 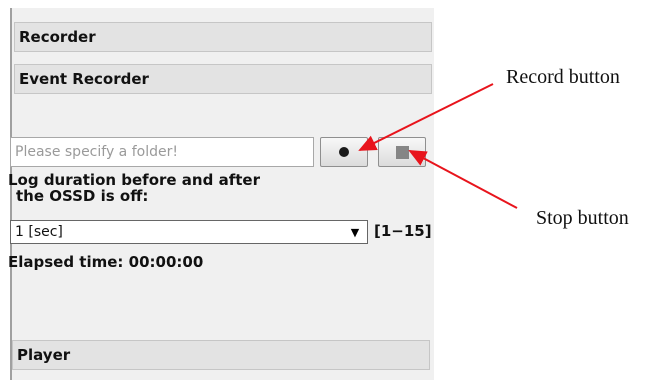 I want to click on annotation-arrows, so click(x=438, y=146).